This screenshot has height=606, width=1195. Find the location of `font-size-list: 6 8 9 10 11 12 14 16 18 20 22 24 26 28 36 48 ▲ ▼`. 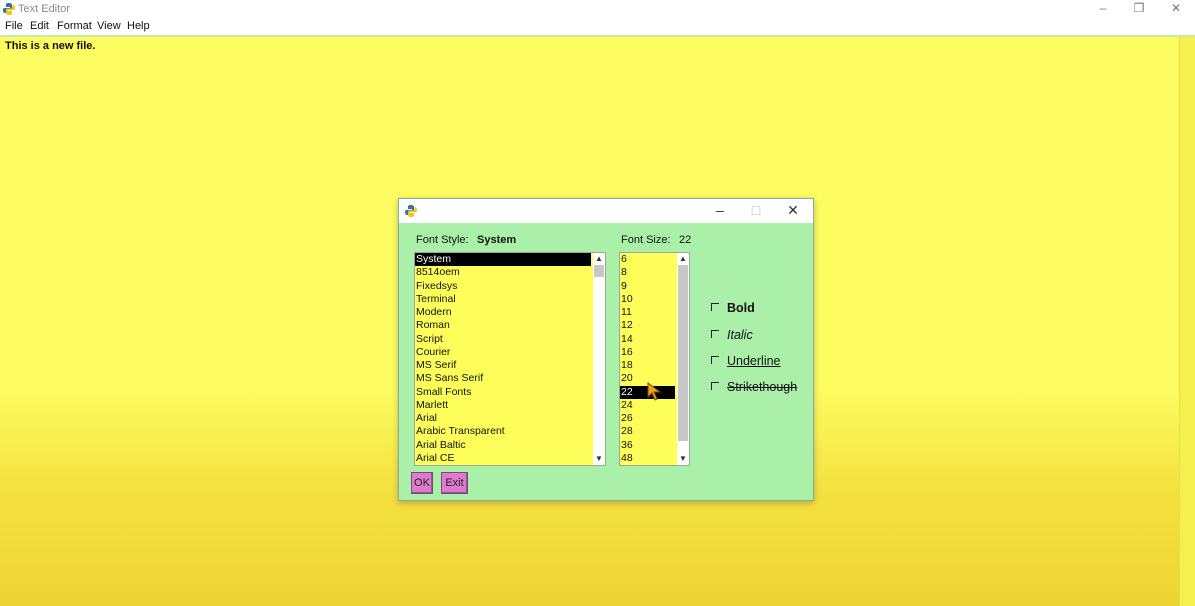

font-size-list: 6 8 9 10 11 12 14 16 18 20 22 24 26 28 36 48 ▲ ▼ is located at coordinates (654, 359).